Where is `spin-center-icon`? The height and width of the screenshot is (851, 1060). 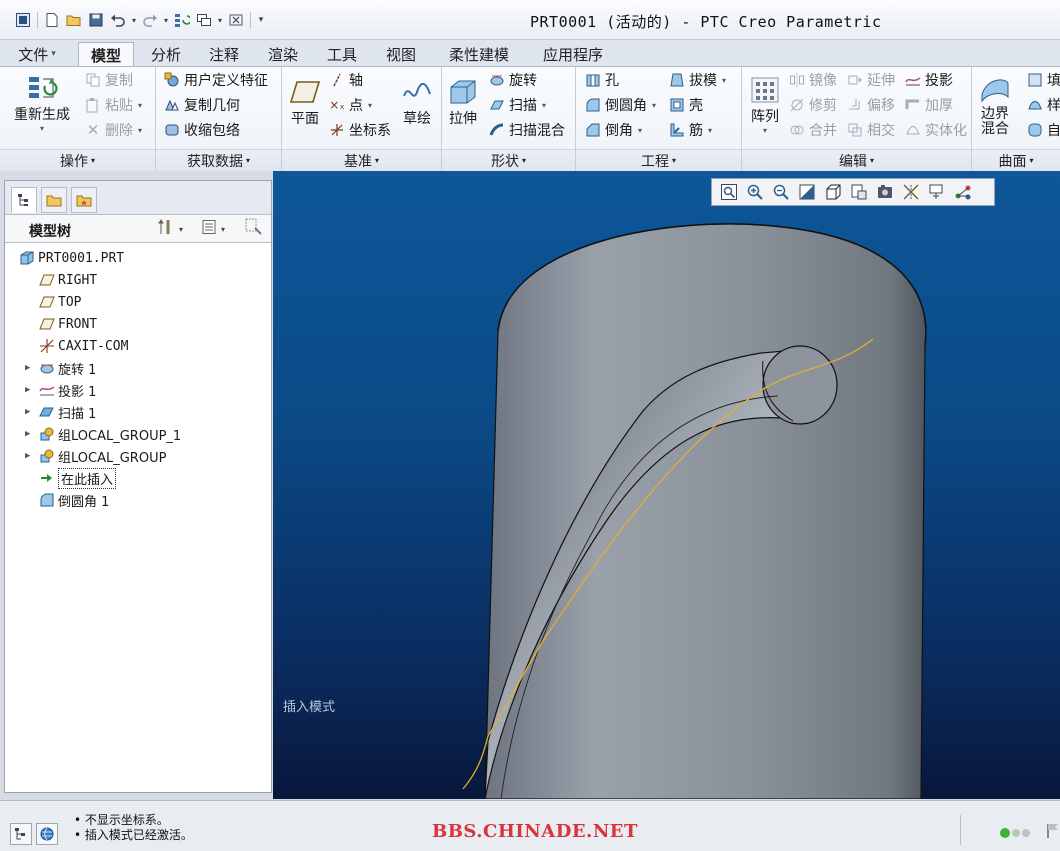 spin-center-icon is located at coordinates (963, 192).